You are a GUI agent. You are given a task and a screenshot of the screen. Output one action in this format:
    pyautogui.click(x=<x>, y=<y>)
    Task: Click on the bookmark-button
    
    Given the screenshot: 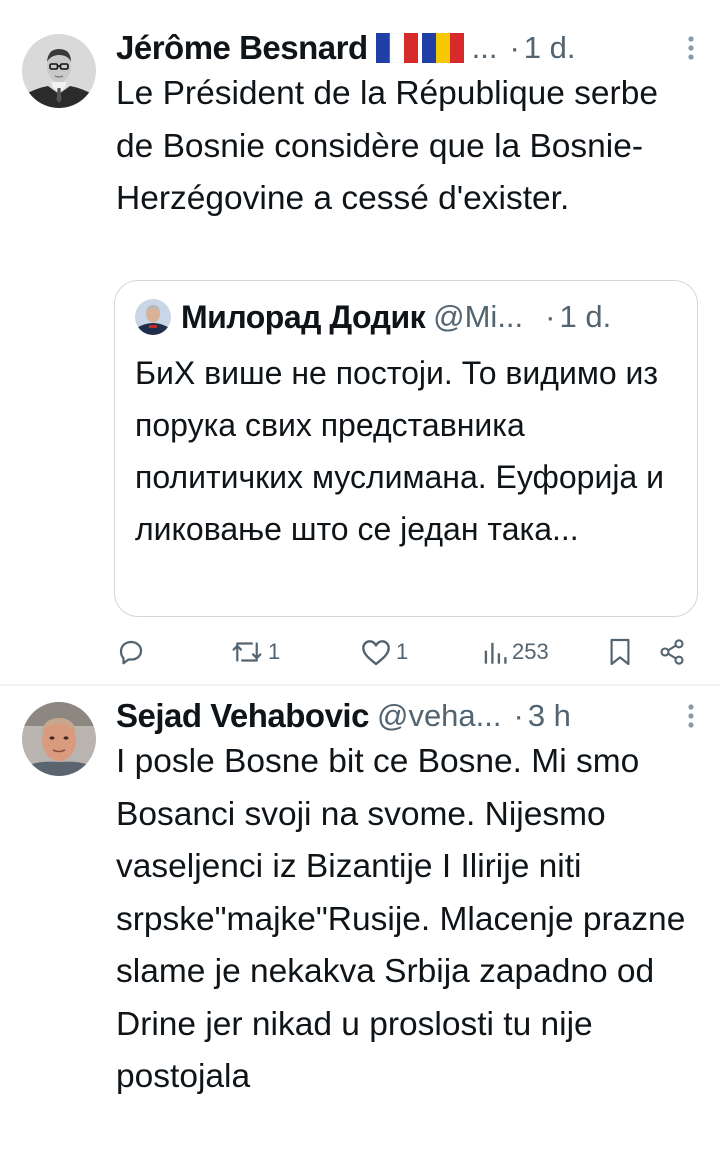 What is the action you would take?
    pyautogui.click(x=620, y=652)
    